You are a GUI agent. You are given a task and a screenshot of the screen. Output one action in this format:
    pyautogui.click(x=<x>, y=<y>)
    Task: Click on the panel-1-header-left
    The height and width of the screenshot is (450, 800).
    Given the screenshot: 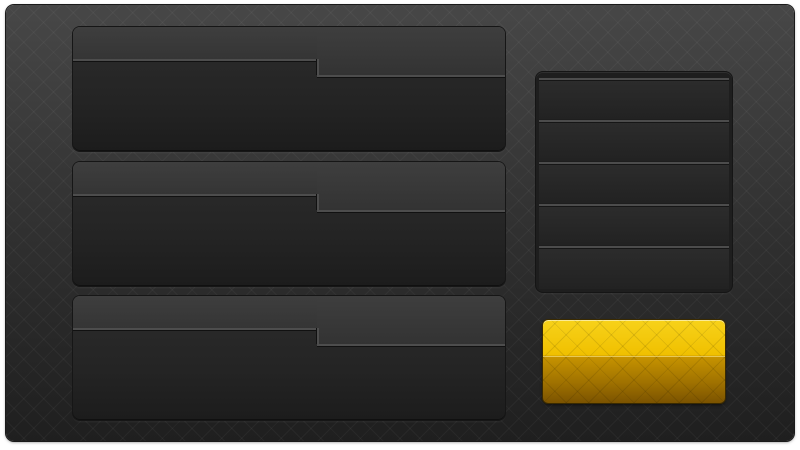 What is the action you would take?
    pyautogui.click(x=195, y=44)
    